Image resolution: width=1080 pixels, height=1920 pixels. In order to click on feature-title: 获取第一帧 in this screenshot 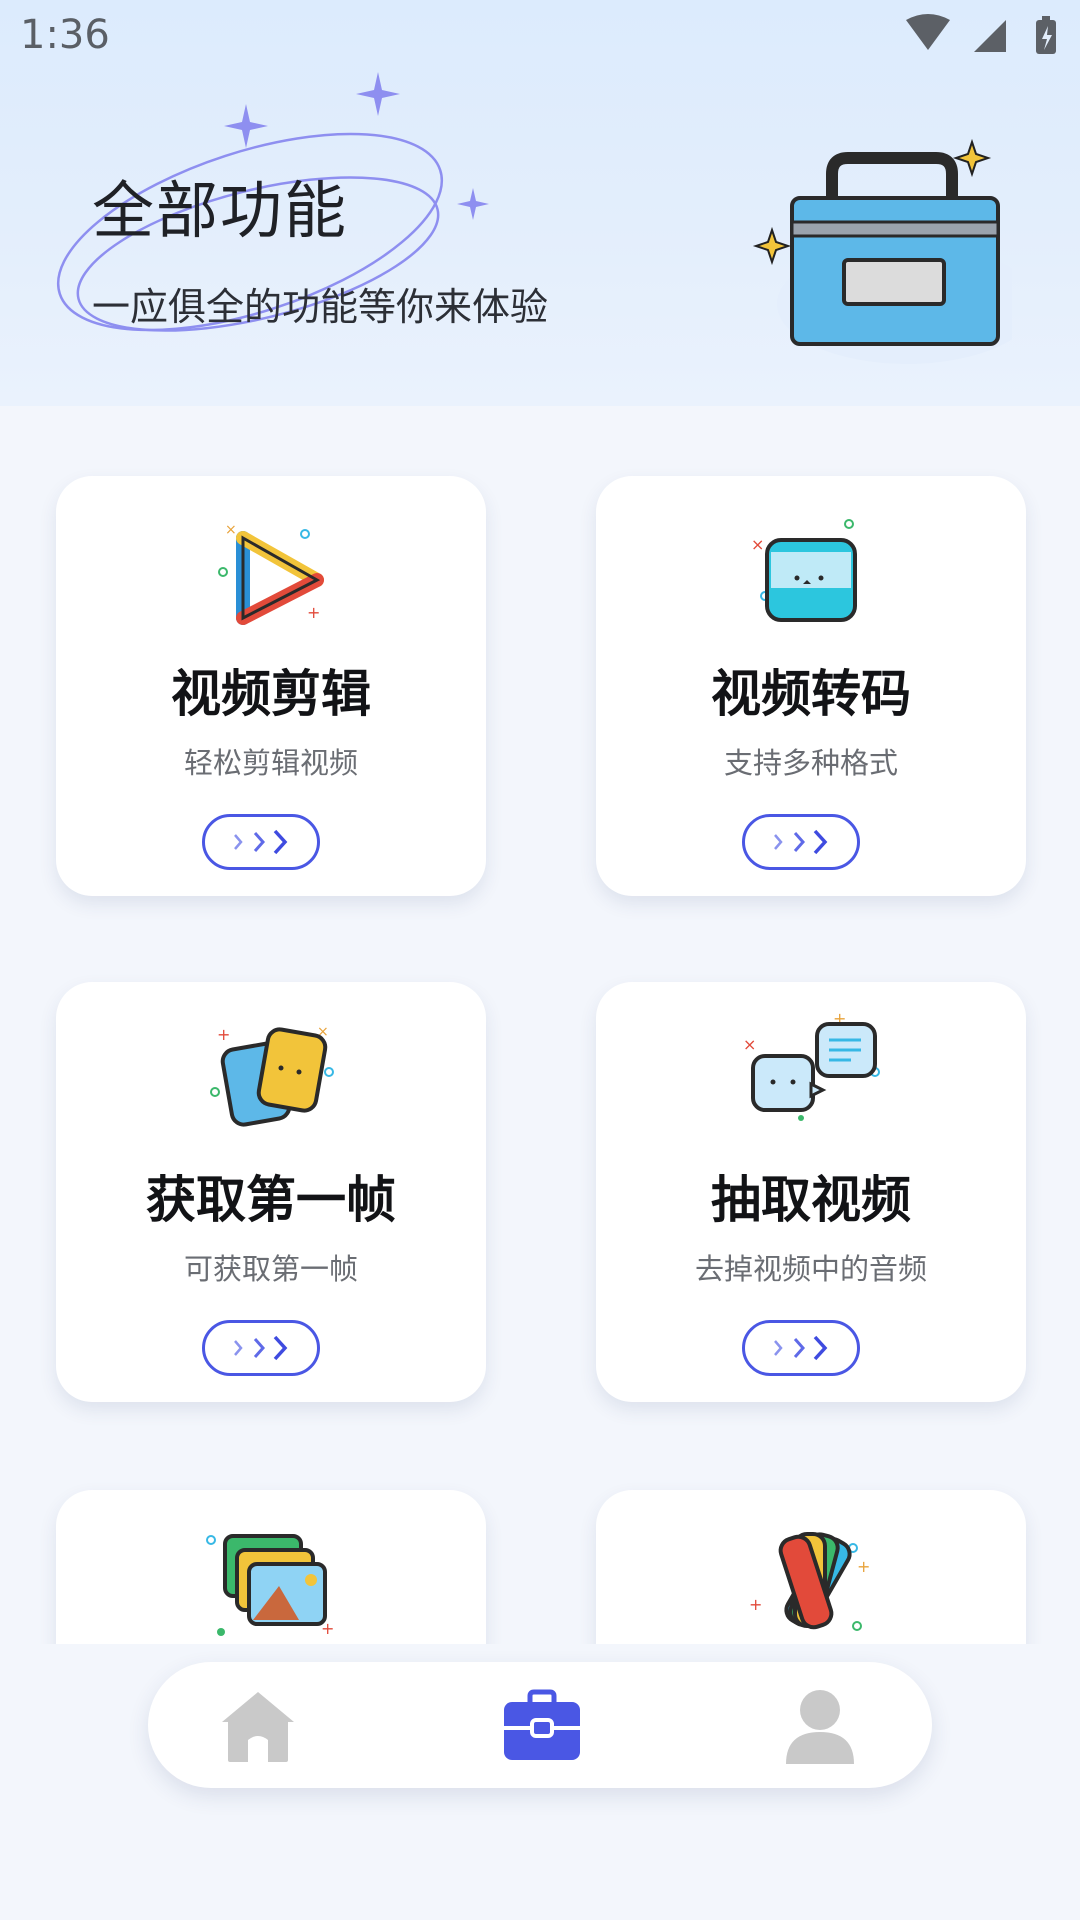, I will do `click(271, 1200)`.